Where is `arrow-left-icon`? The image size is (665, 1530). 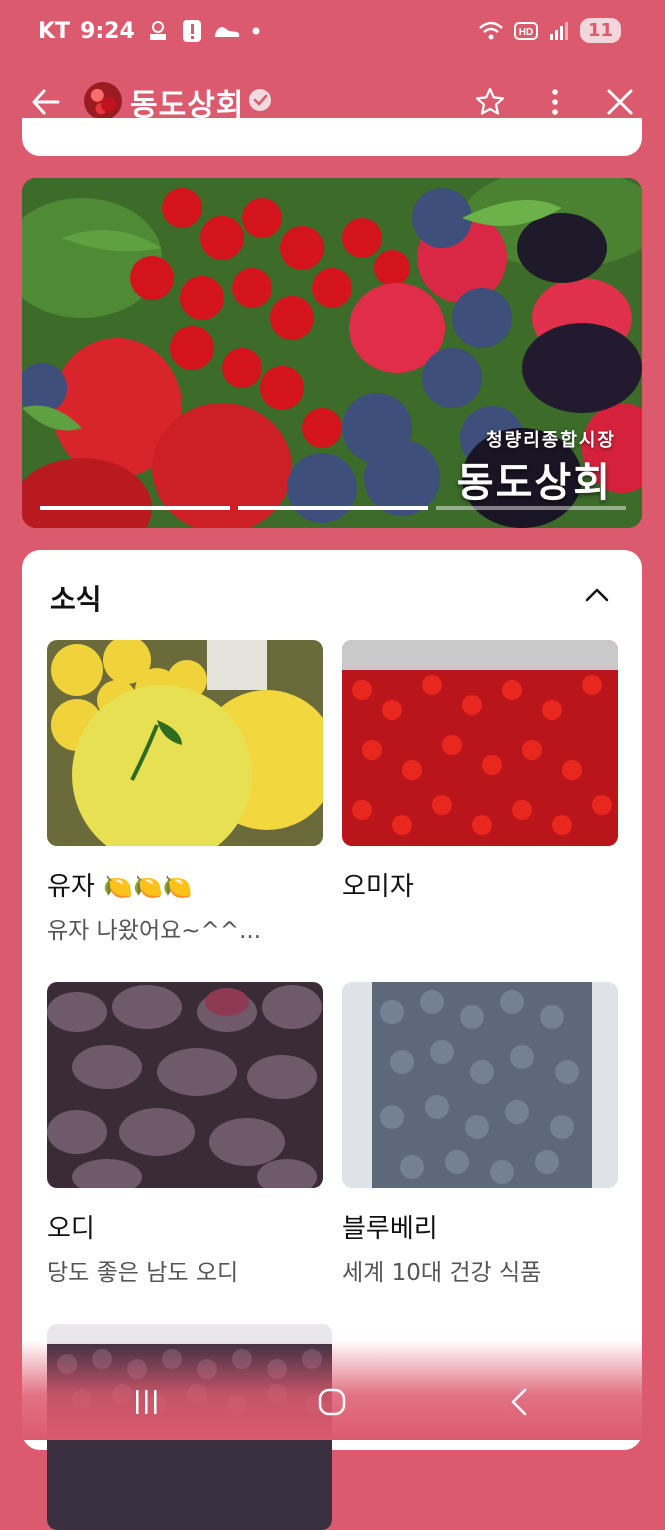
arrow-left-icon is located at coordinates (46, 102).